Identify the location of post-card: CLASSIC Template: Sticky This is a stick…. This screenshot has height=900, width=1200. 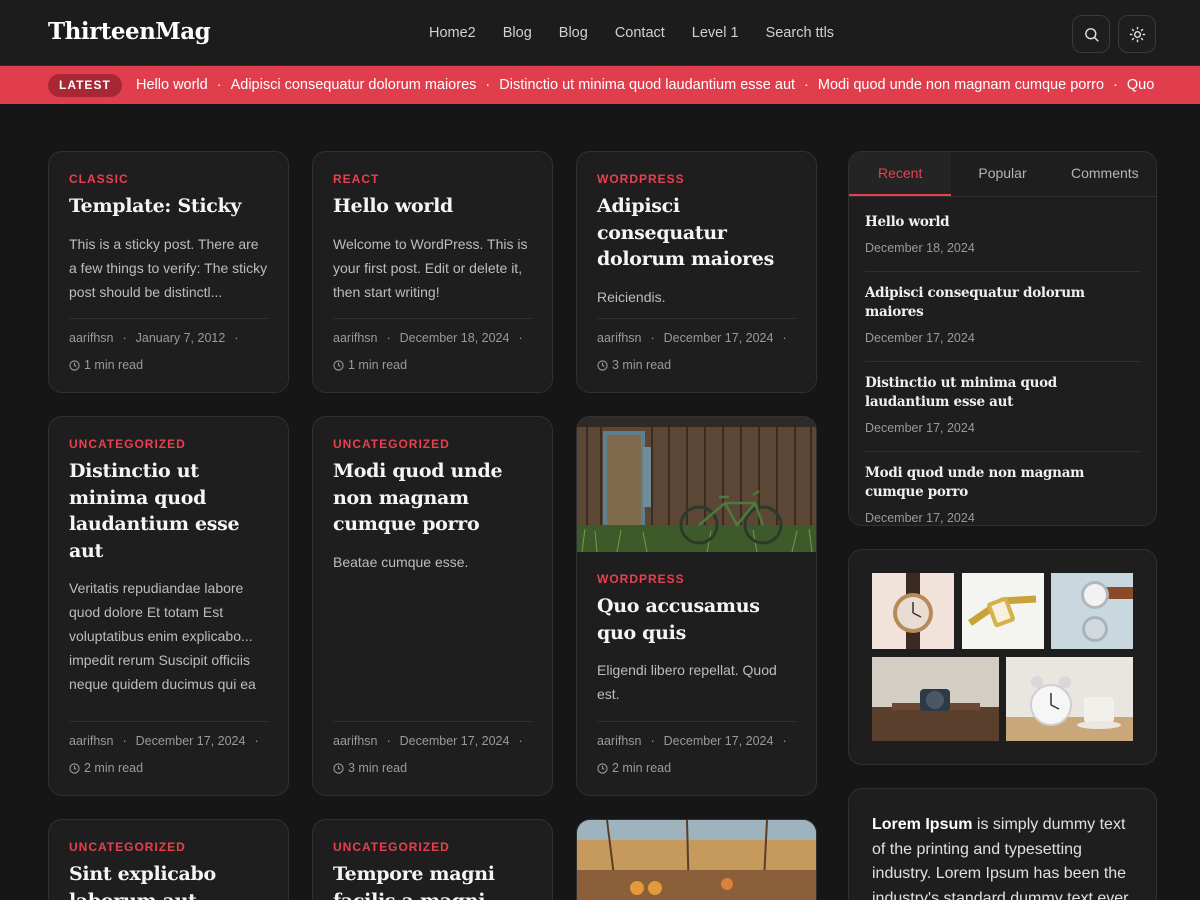
(168, 272).